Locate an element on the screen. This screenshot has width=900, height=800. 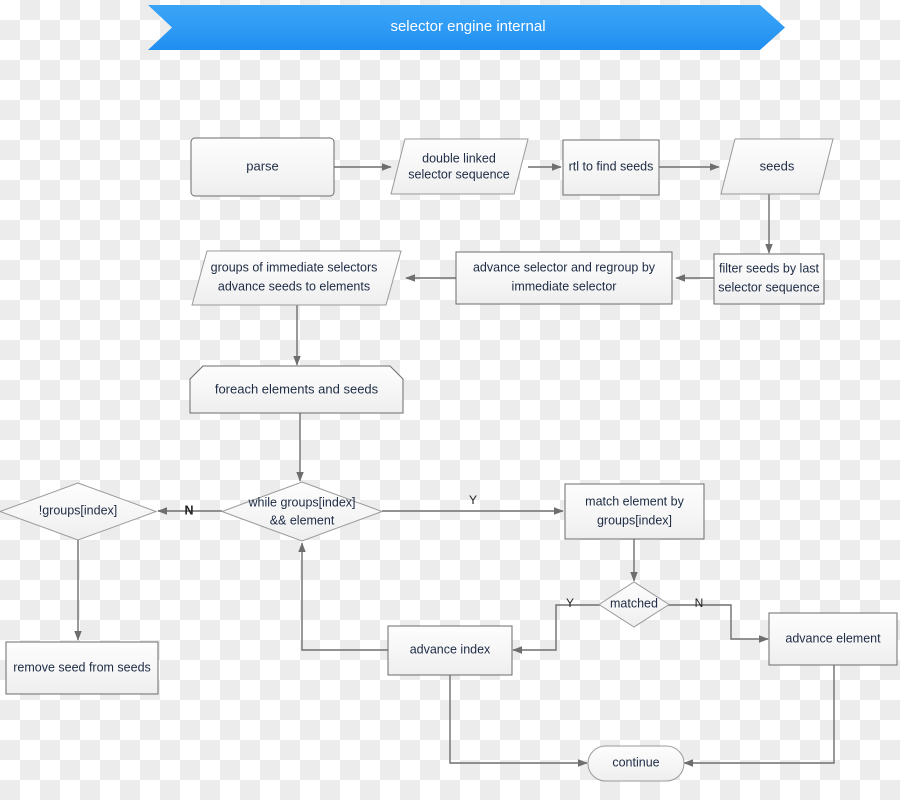
banner-title: selector engine internal is located at coordinates (467, 26).